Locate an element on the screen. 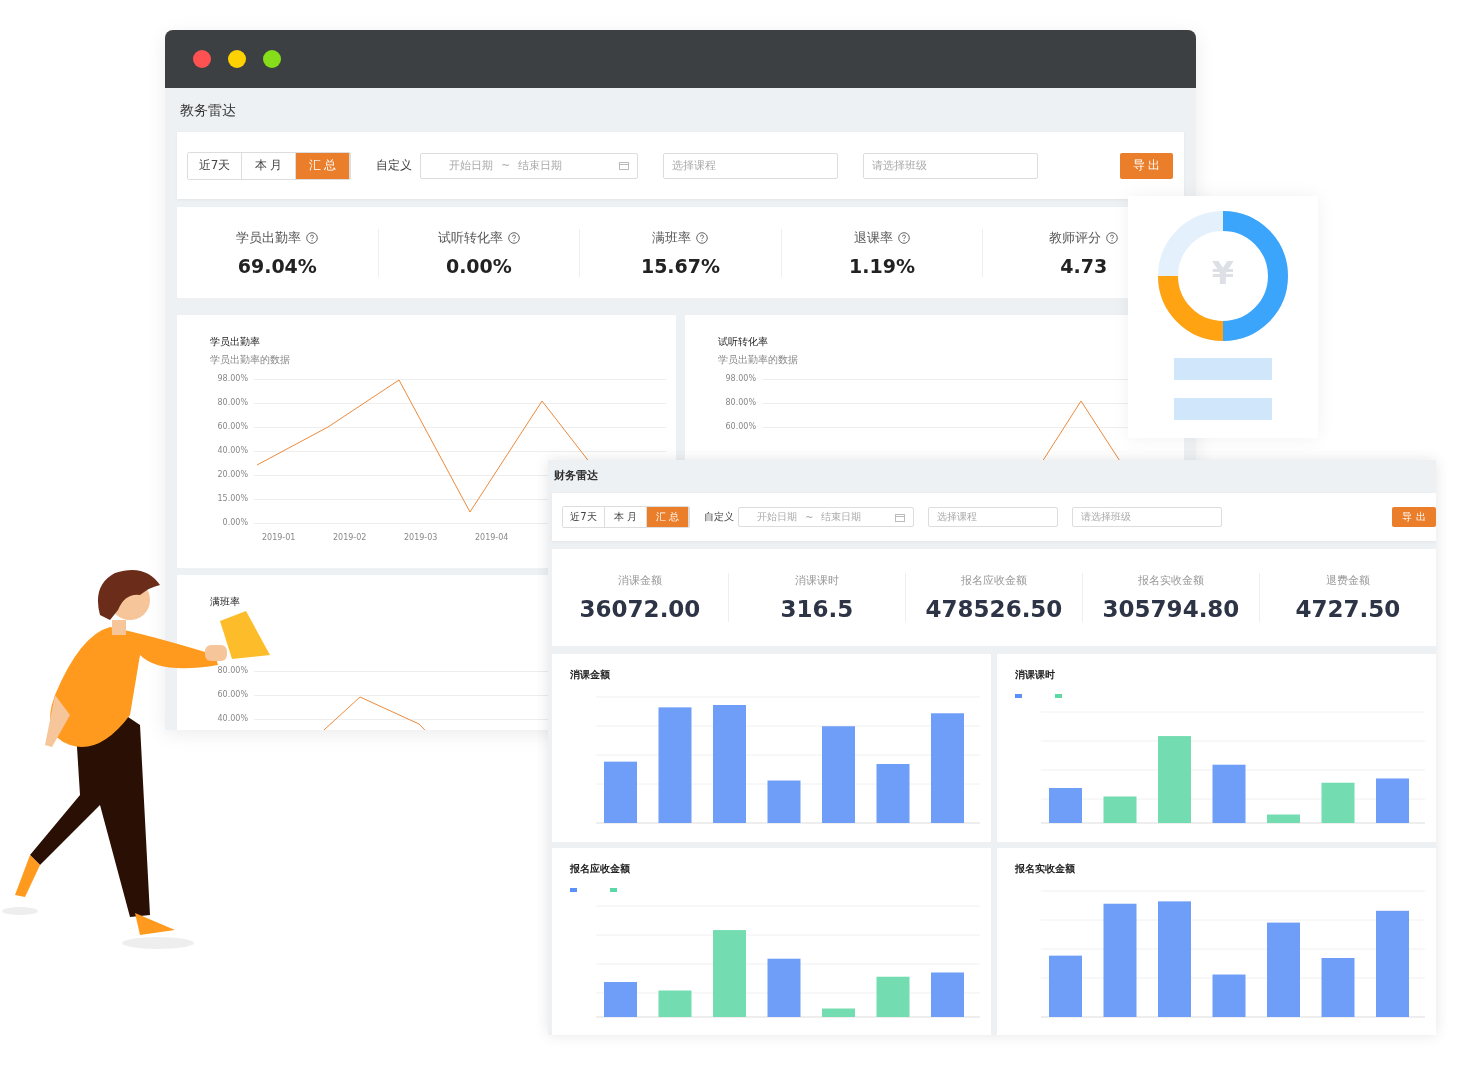  y-tick: 15.00% is located at coordinates (232, 499).